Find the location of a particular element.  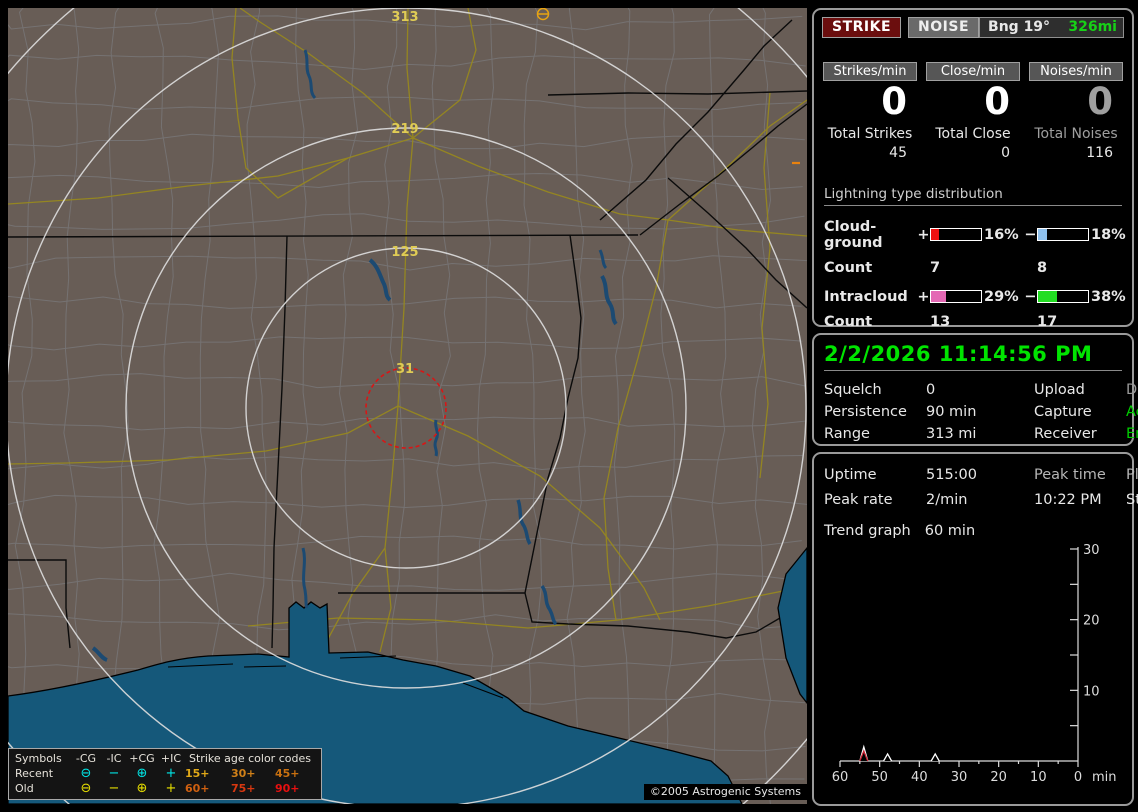

cg-negative-bar is located at coordinates (1063, 235).